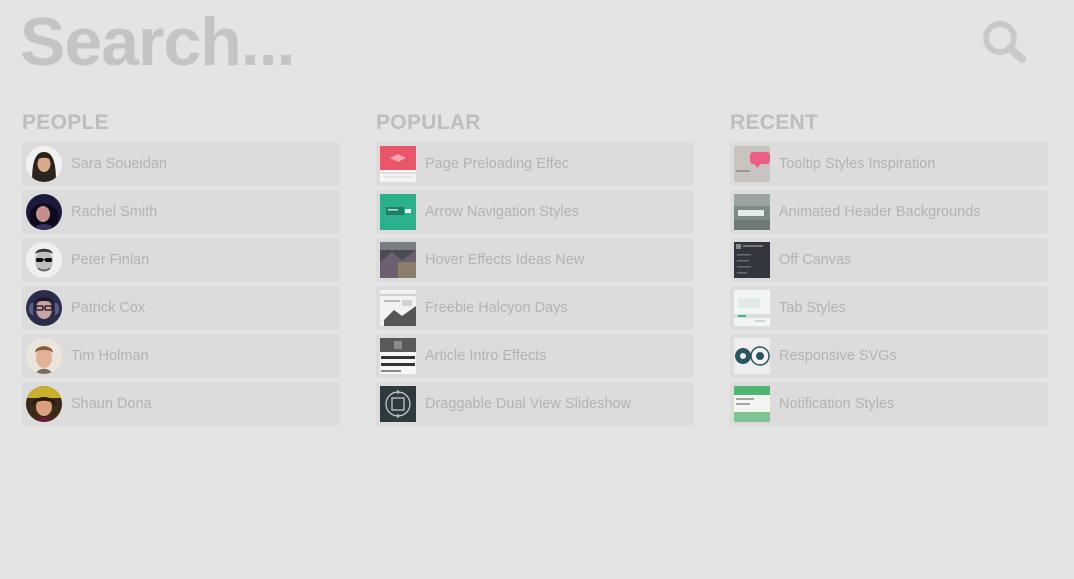  What do you see at coordinates (486, 356) in the screenshot?
I see `item-label: Article Intro Effects` at bounding box center [486, 356].